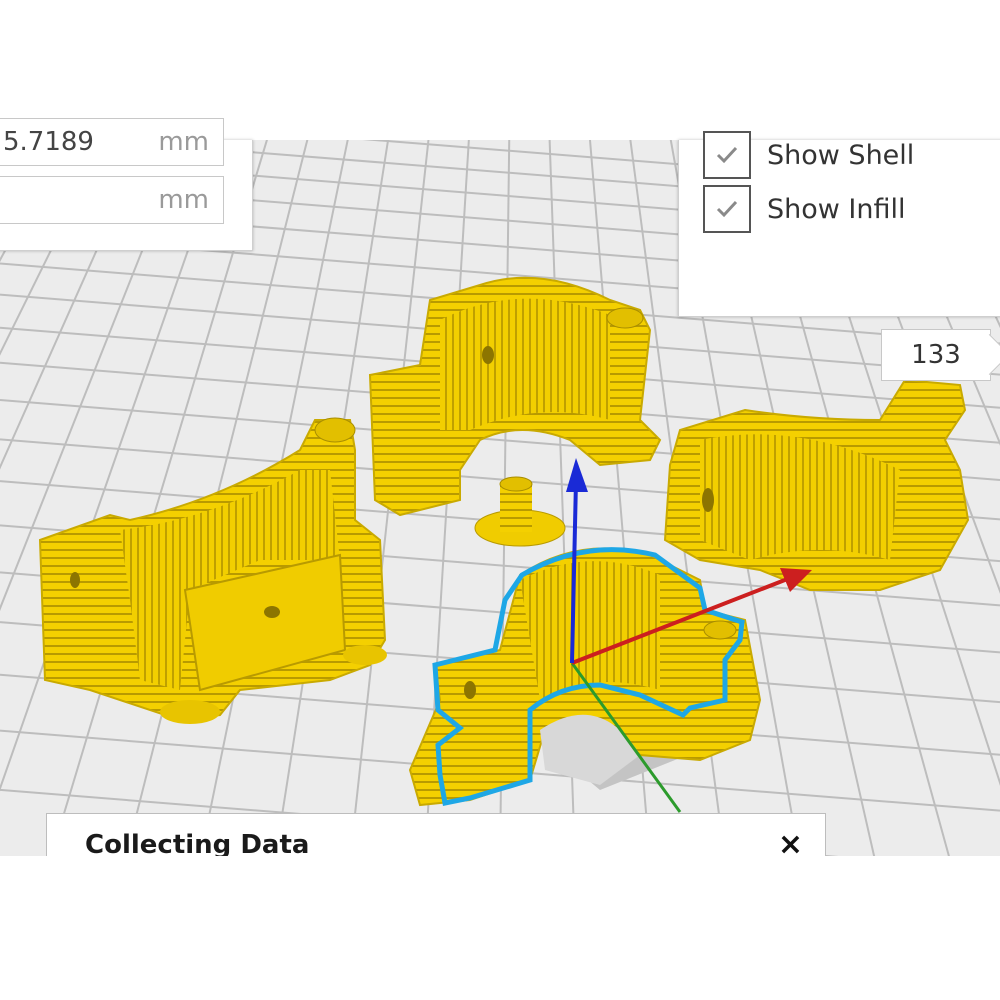  Describe the element at coordinates (841, 155) in the screenshot. I see `show-shell-label: Show Shell` at that location.